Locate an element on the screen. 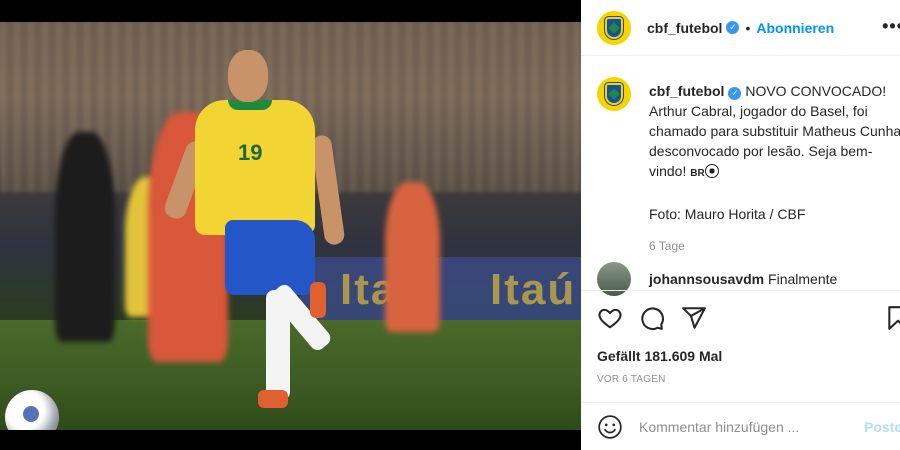 The width and height of the screenshot is (900, 450). bookmark-icon is located at coordinates (892, 318).